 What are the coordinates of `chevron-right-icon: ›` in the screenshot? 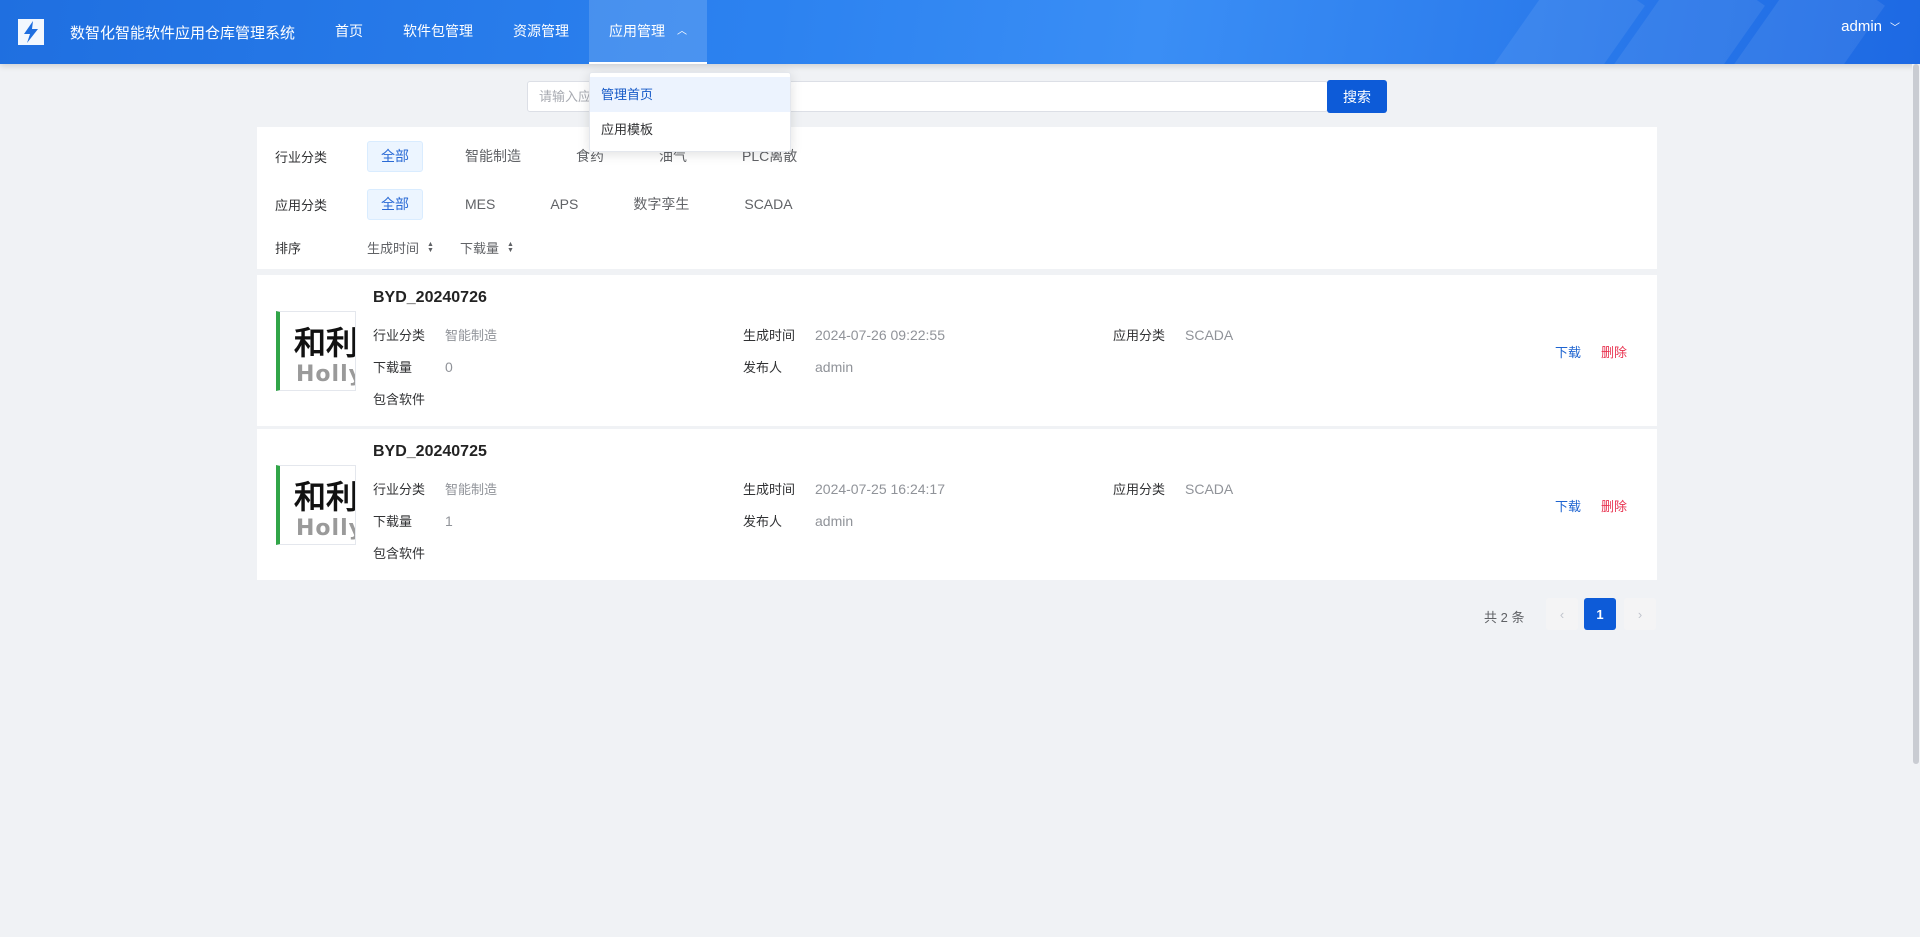 It's located at (1640, 614).